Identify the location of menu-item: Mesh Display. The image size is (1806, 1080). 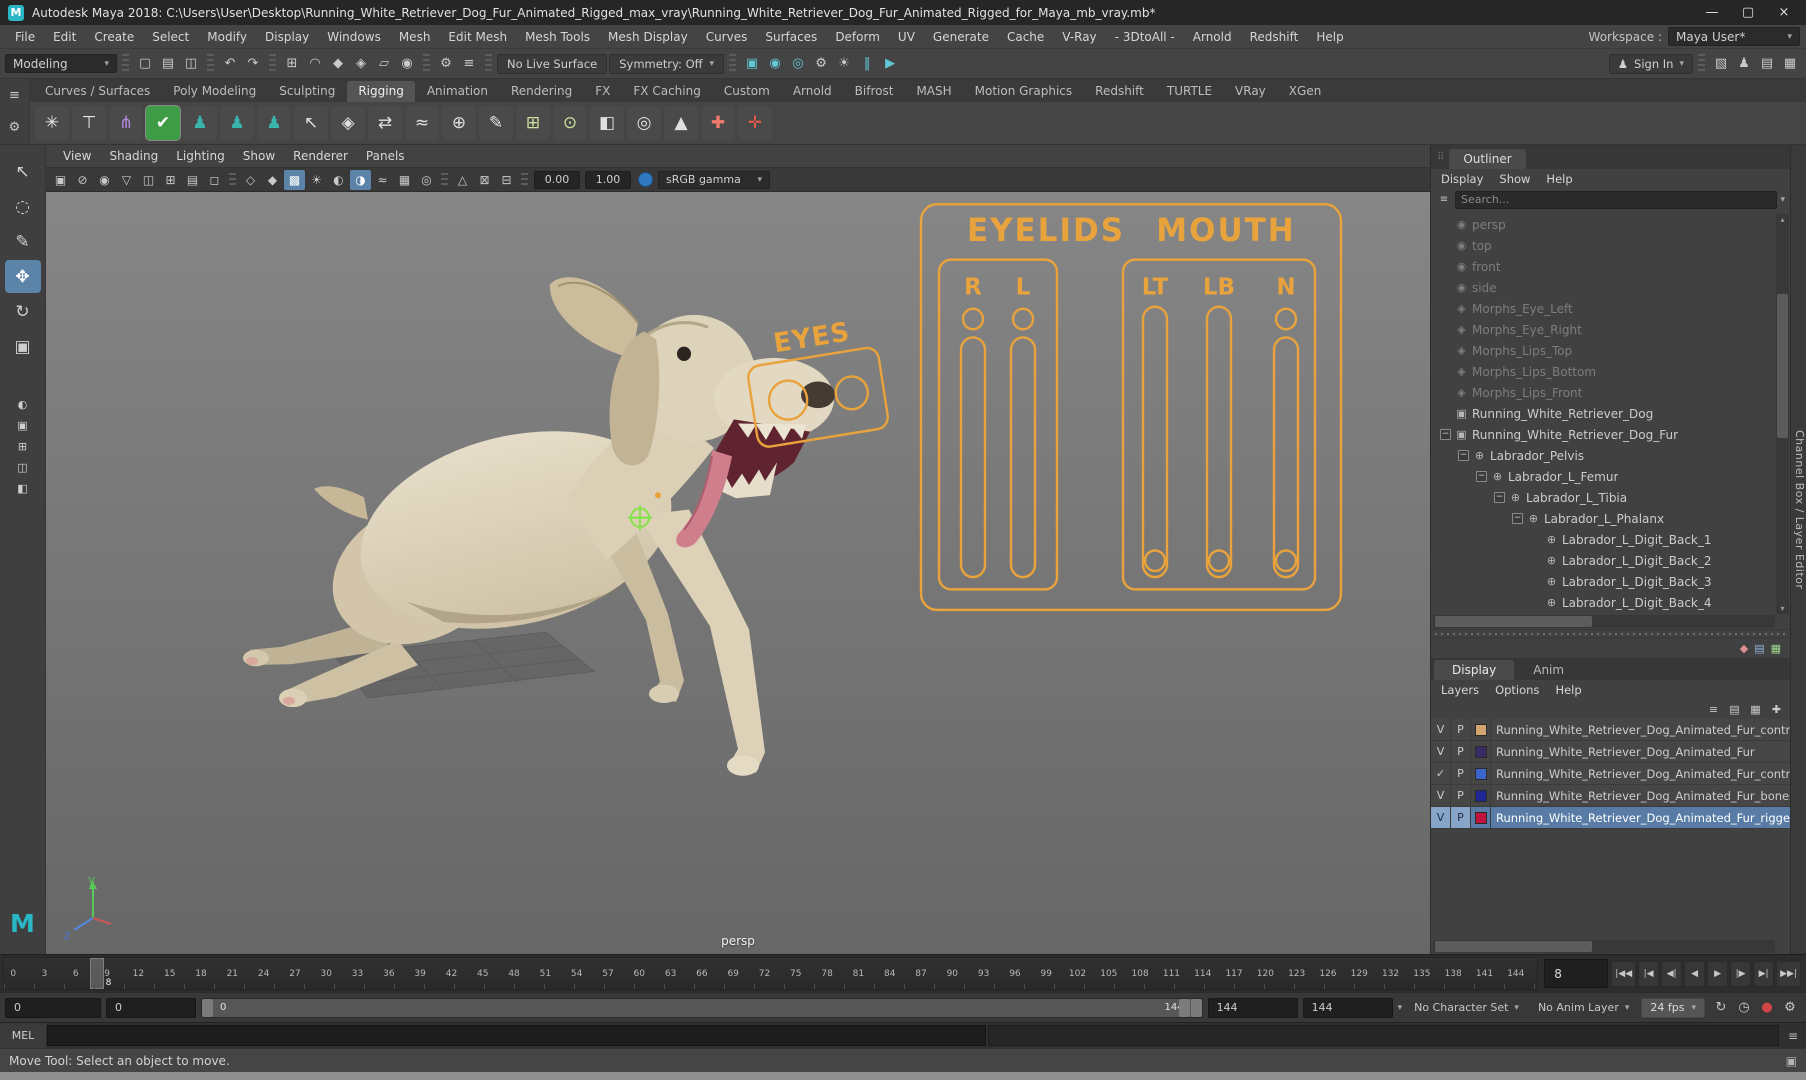
(648, 37).